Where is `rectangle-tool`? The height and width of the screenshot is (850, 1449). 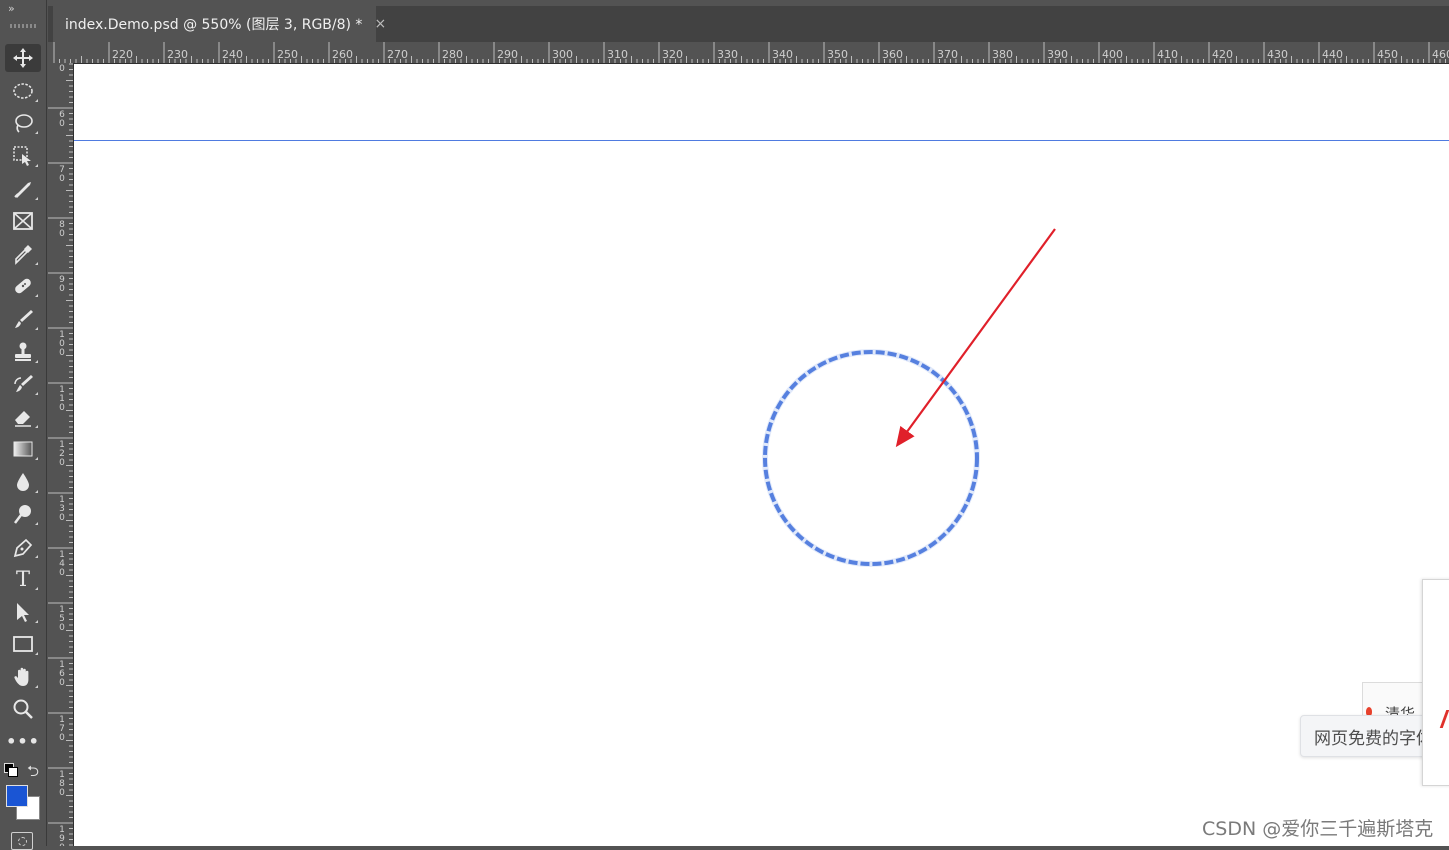 rectangle-tool is located at coordinates (23, 644).